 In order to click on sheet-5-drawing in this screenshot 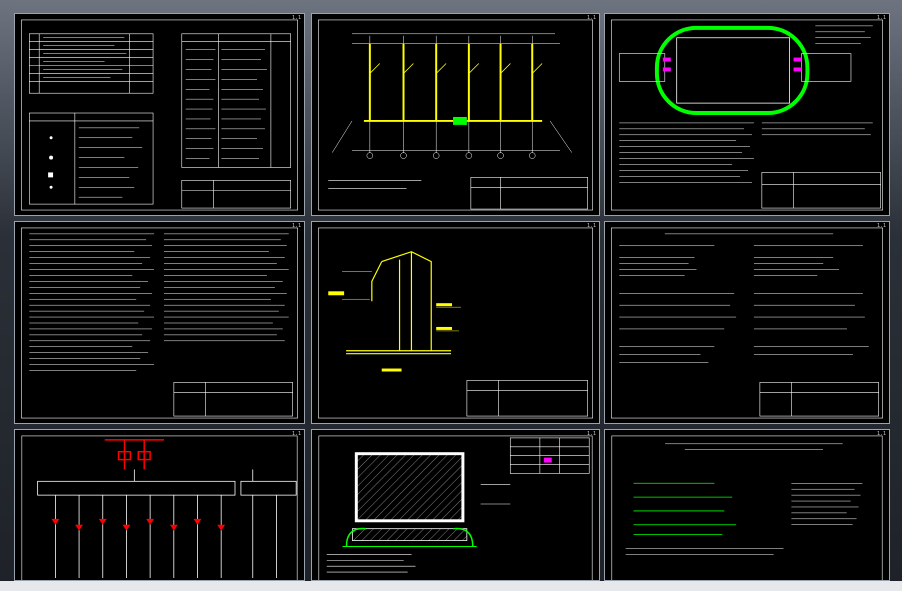, I will do `click(455, 323)`.